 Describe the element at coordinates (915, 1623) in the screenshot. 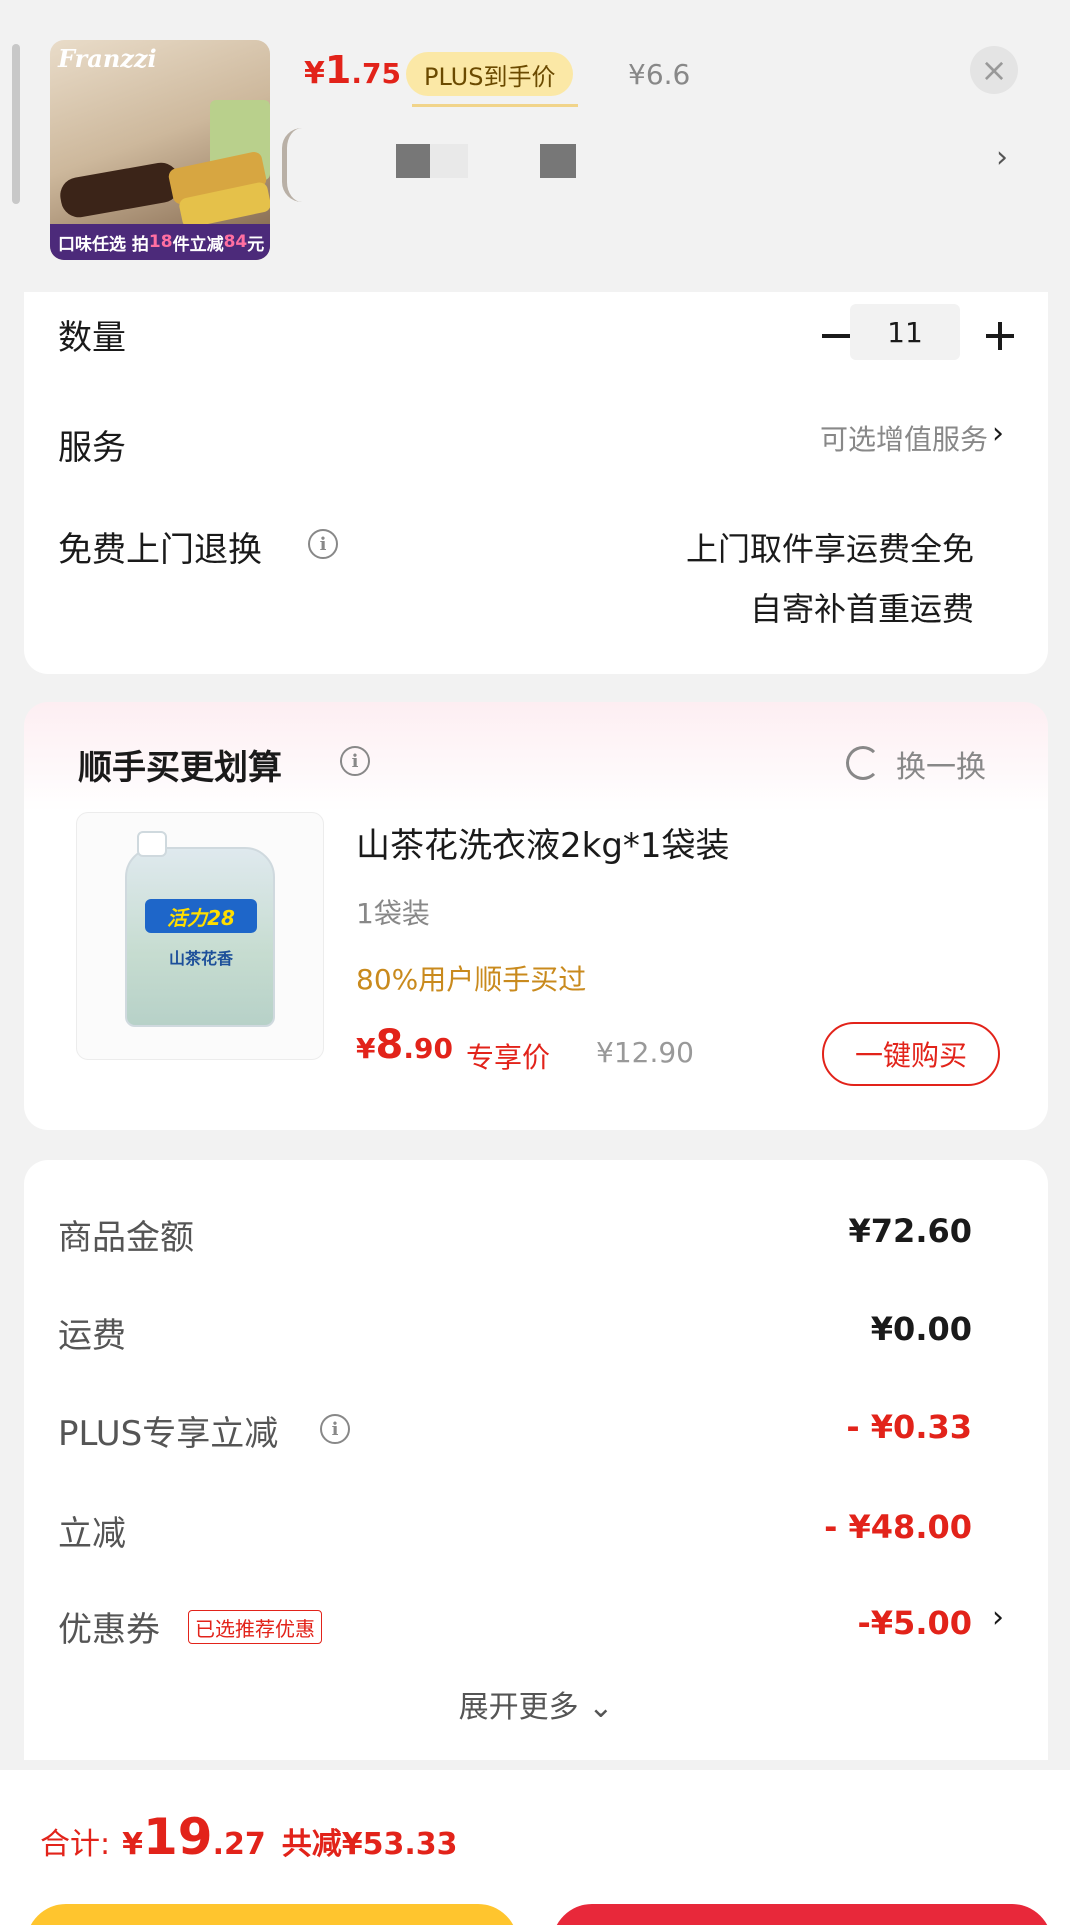

I see `coupon-value: -¥5.00` at that location.